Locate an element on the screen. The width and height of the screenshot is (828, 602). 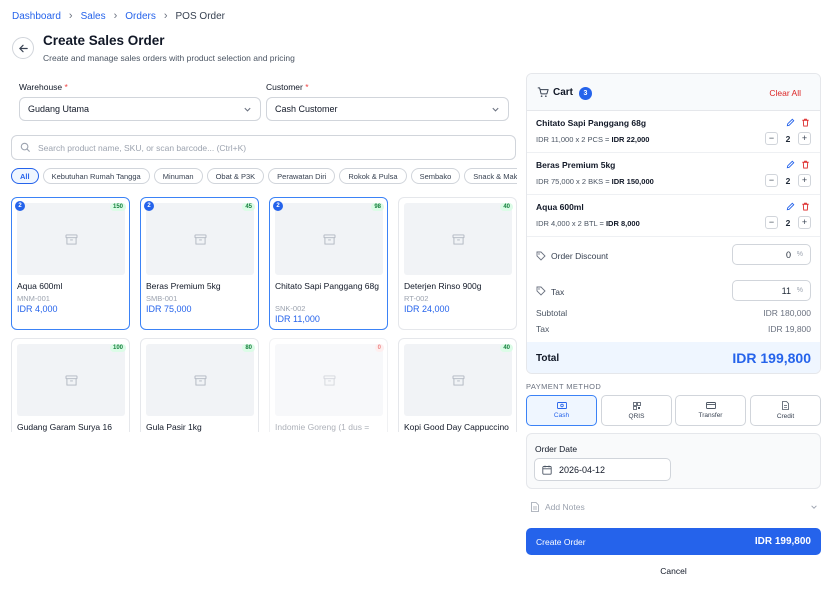
payment-credit-button: Credit is located at coordinates (785, 410).